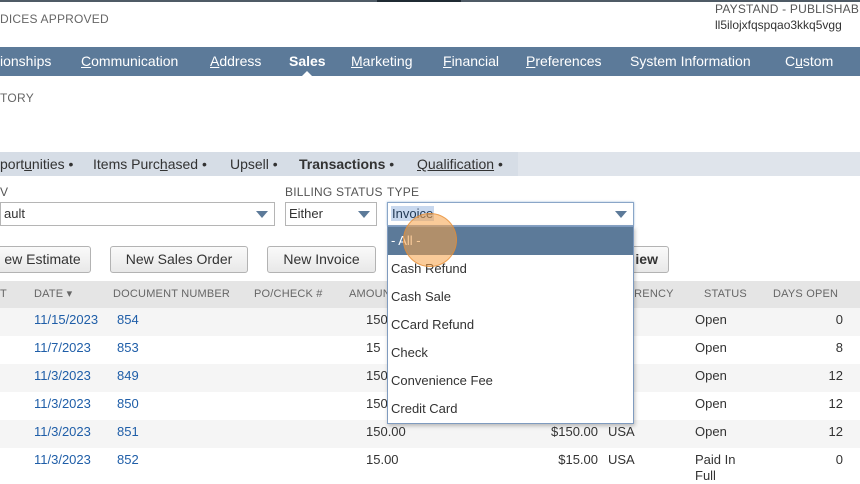 The height and width of the screenshot is (484, 860). What do you see at coordinates (430, 434) in the screenshot?
I see `table-row: 11/3/2023 851 150.00 $150.00 USA Open 12` at bounding box center [430, 434].